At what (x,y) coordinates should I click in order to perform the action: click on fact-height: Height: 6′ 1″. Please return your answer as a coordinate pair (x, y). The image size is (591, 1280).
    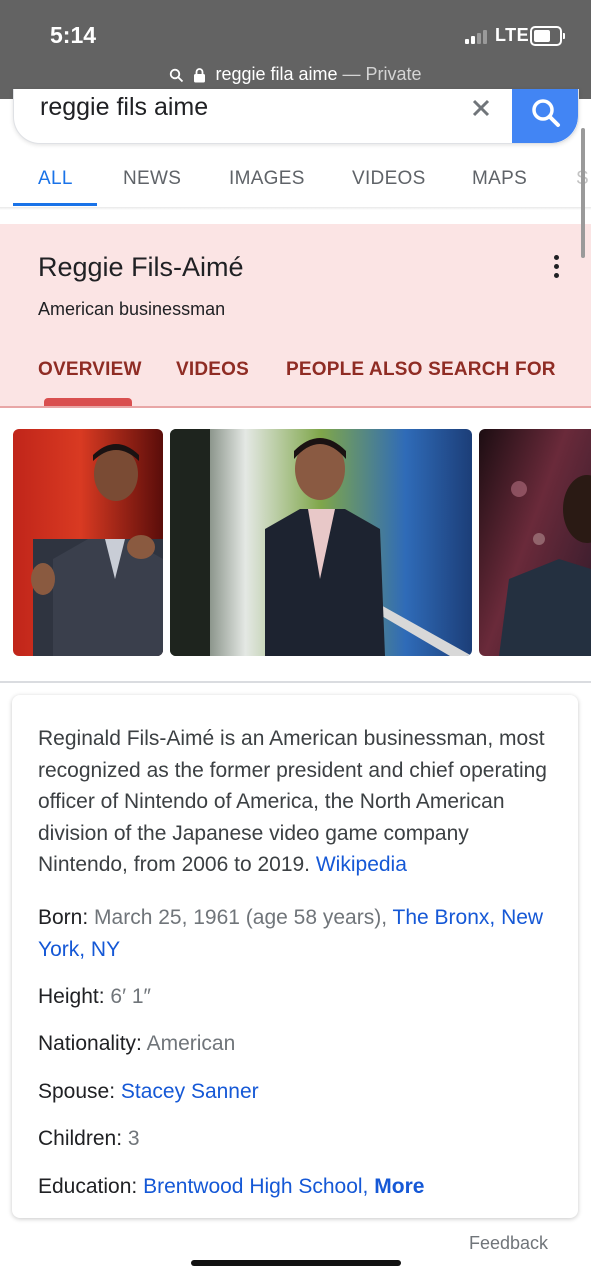
    Looking at the image, I should click on (298, 997).